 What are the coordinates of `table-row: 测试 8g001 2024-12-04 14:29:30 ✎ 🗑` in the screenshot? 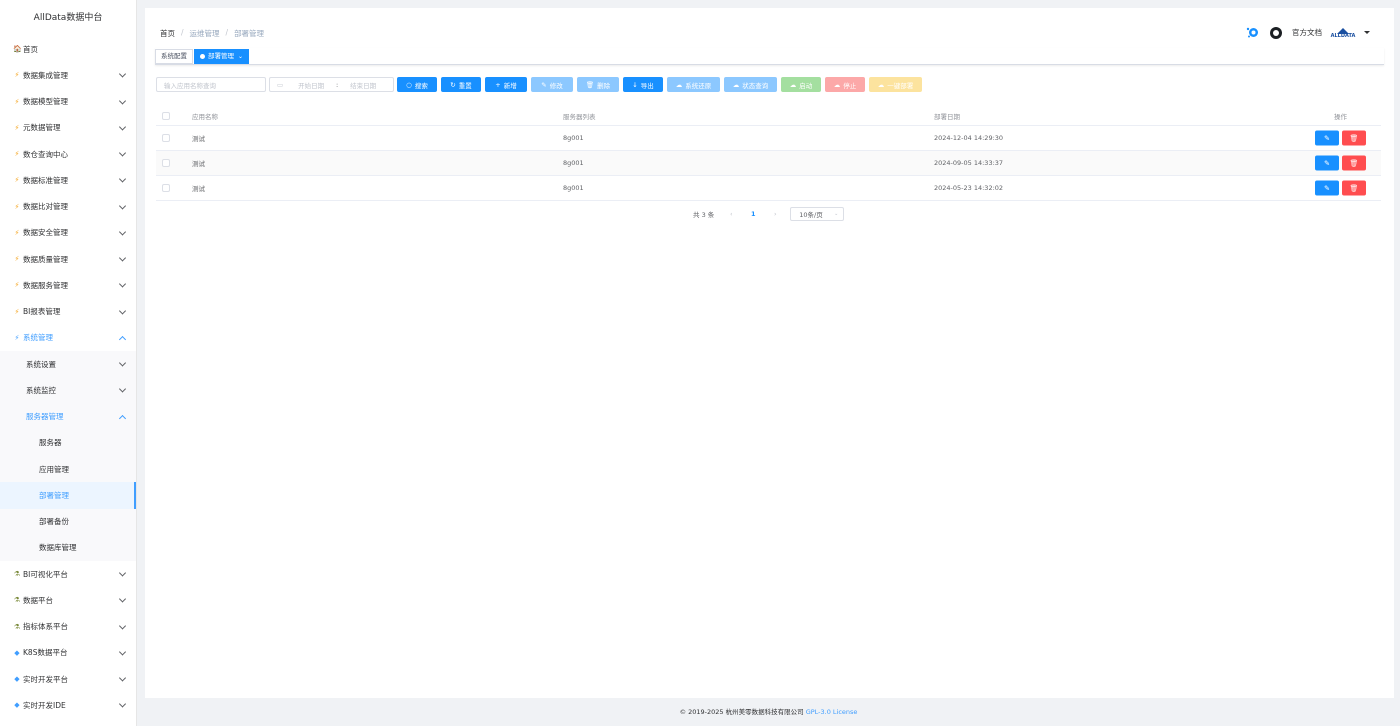 It's located at (768, 138).